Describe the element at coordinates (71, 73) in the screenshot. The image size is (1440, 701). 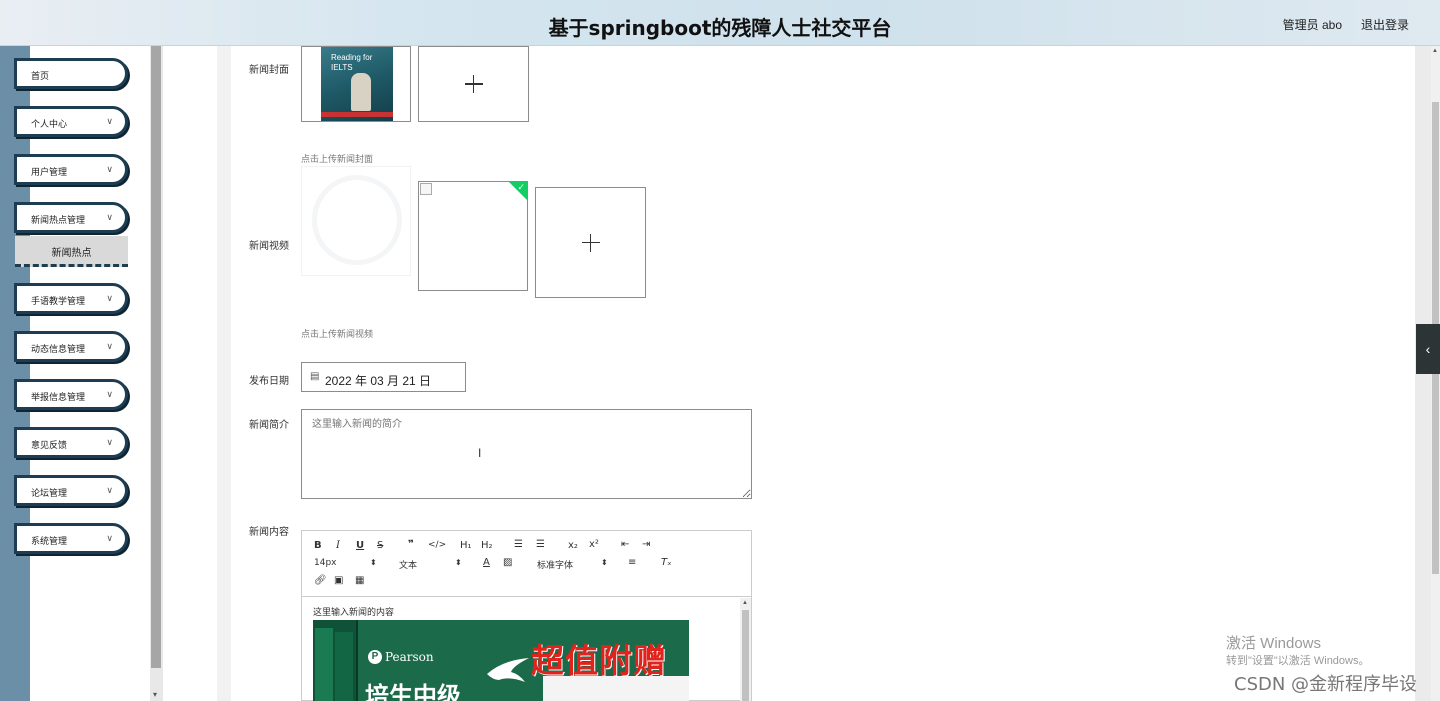
I see `sidebar-item-home: 首页` at that location.